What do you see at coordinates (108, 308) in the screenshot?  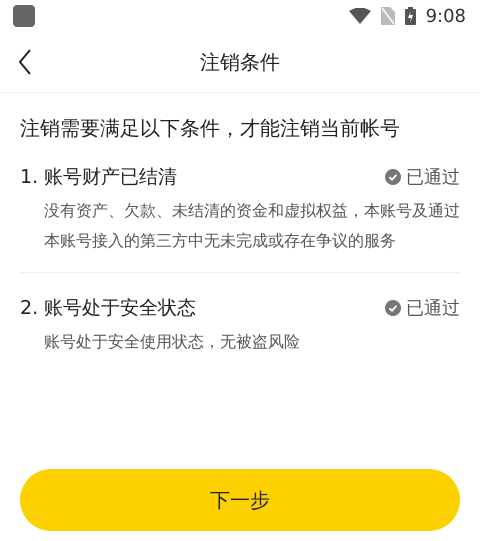 I see `condition-title: 2. 账号处于安全状态` at bounding box center [108, 308].